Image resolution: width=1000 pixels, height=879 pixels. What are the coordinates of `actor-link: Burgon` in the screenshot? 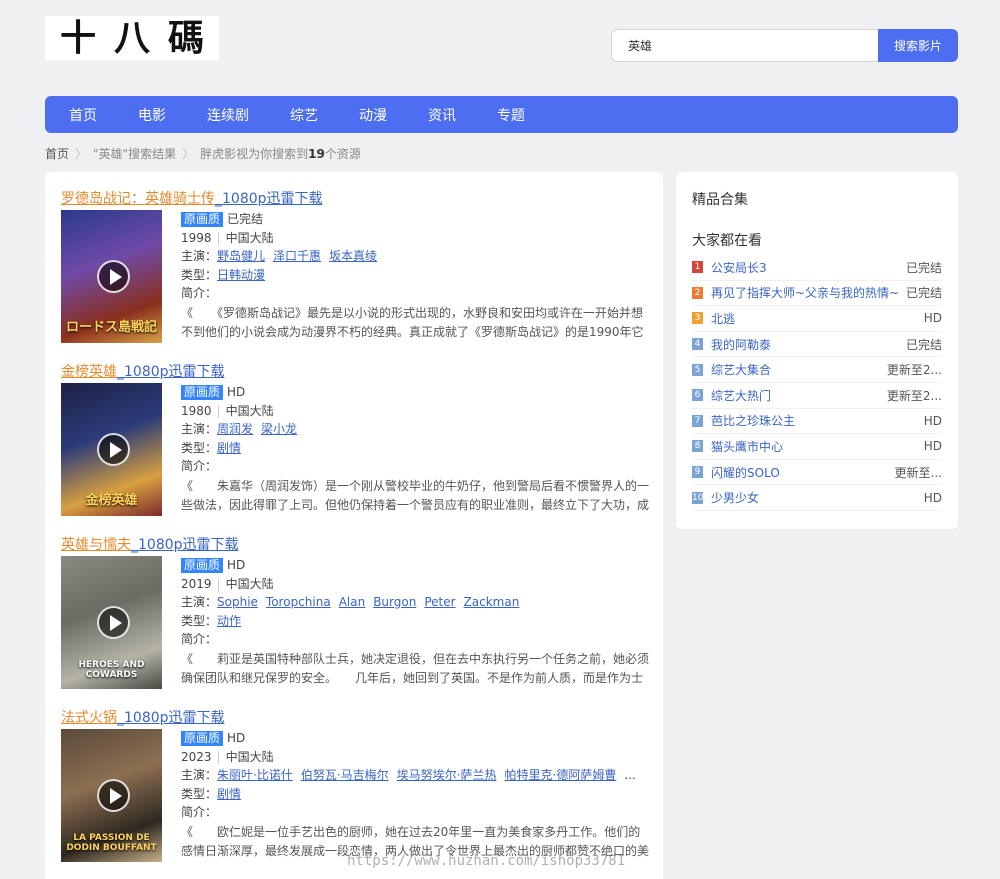 It's located at (394, 602).